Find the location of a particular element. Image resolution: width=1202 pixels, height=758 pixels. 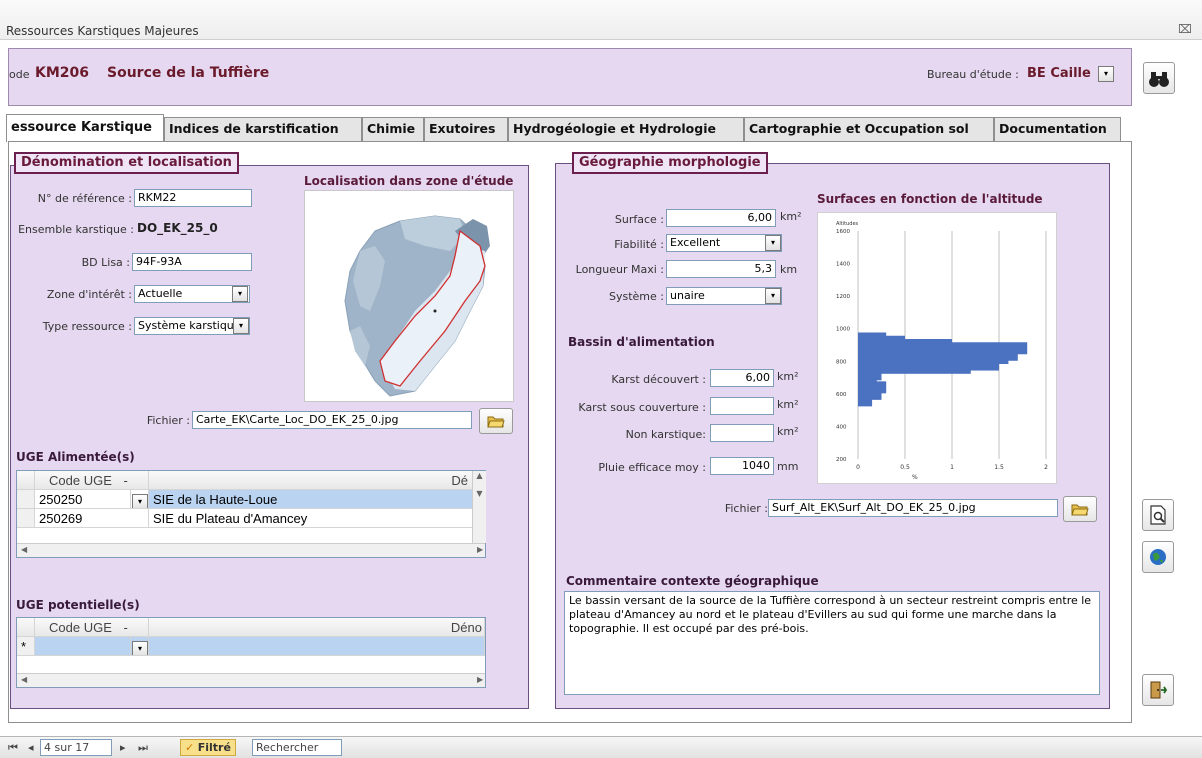

location-map is located at coordinates (409, 296).